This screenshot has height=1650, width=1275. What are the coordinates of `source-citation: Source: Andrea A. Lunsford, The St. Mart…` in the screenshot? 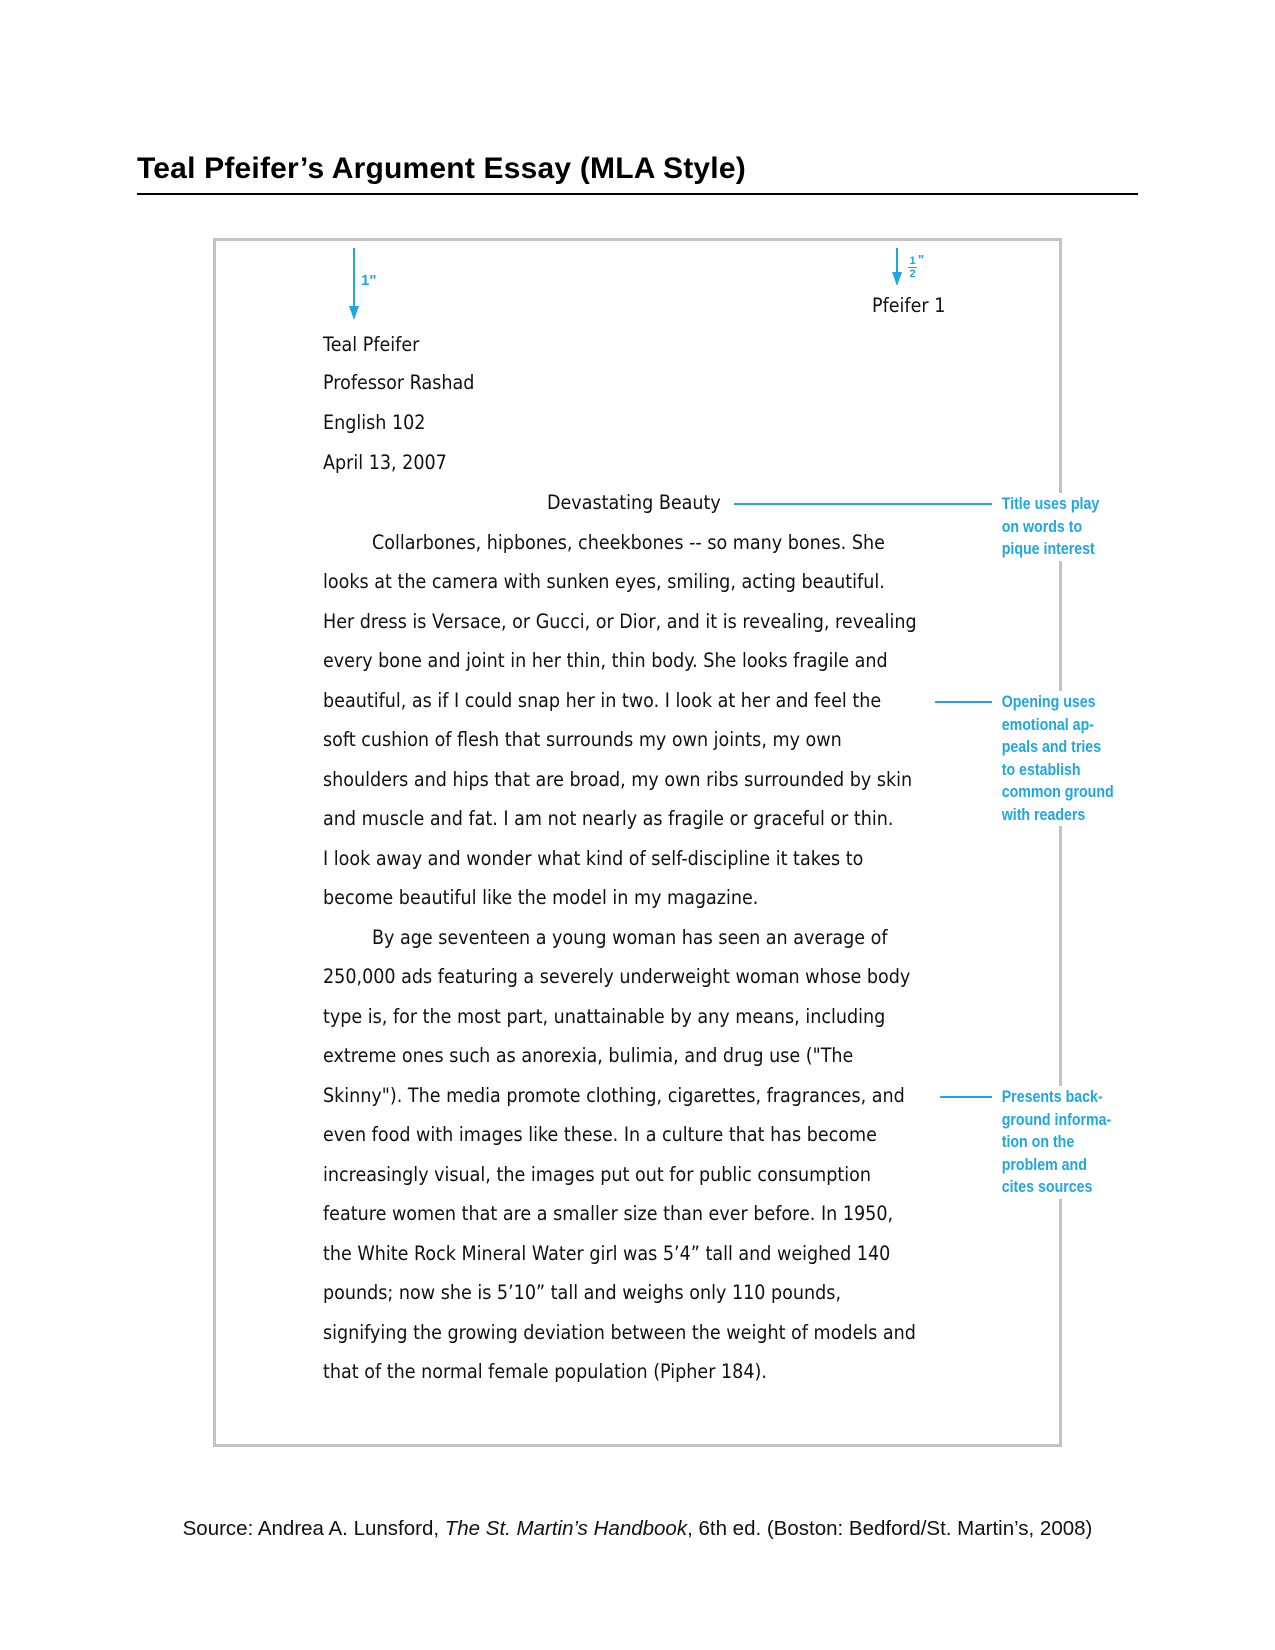 It's located at (637, 1529).